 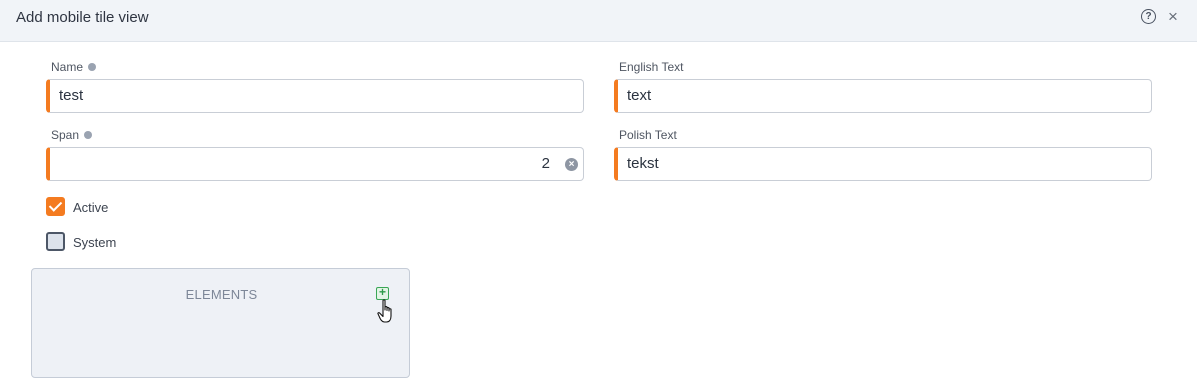 What do you see at coordinates (91, 207) in the screenshot?
I see `active-label: Active` at bounding box center [91, 207].